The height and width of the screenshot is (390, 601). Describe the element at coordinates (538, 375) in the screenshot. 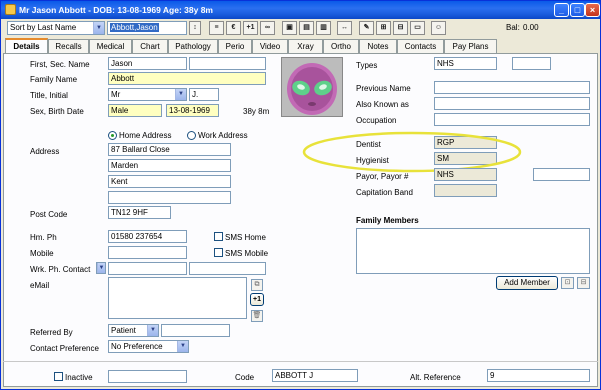

I see `alt-reference-field: 9` at that location.